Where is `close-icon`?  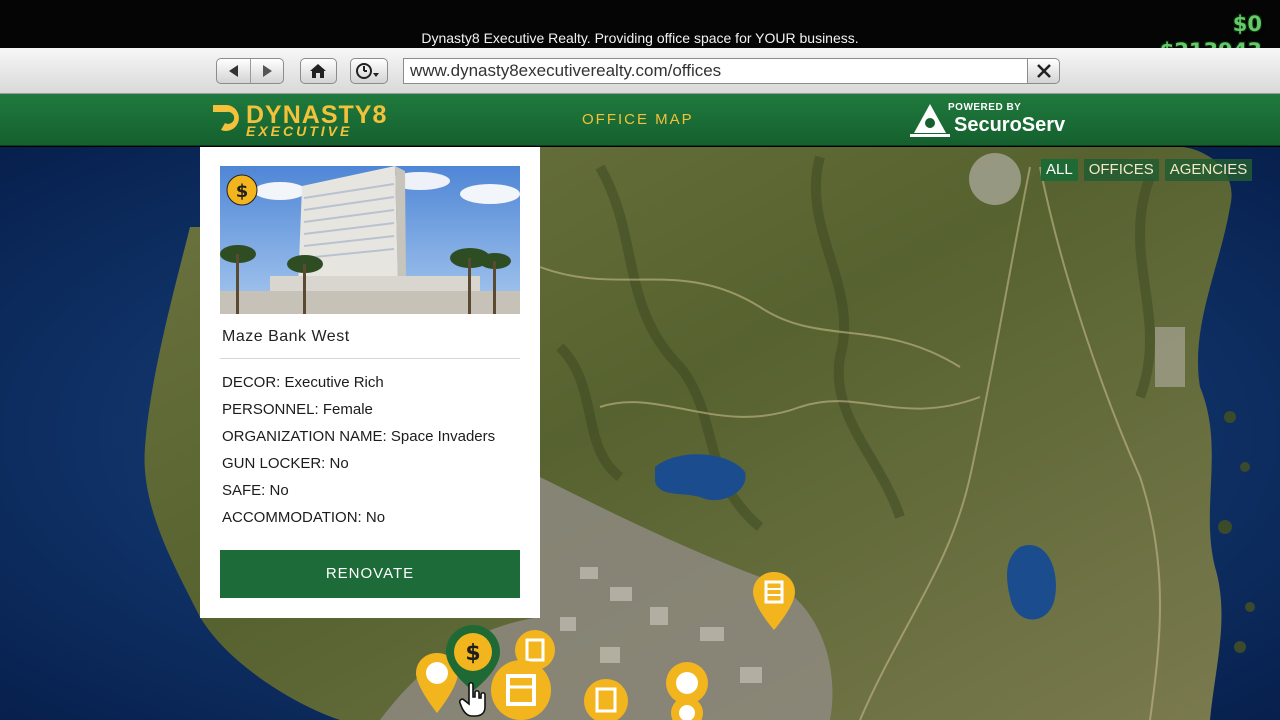 close-icon is located at coordinates (1043, 71).